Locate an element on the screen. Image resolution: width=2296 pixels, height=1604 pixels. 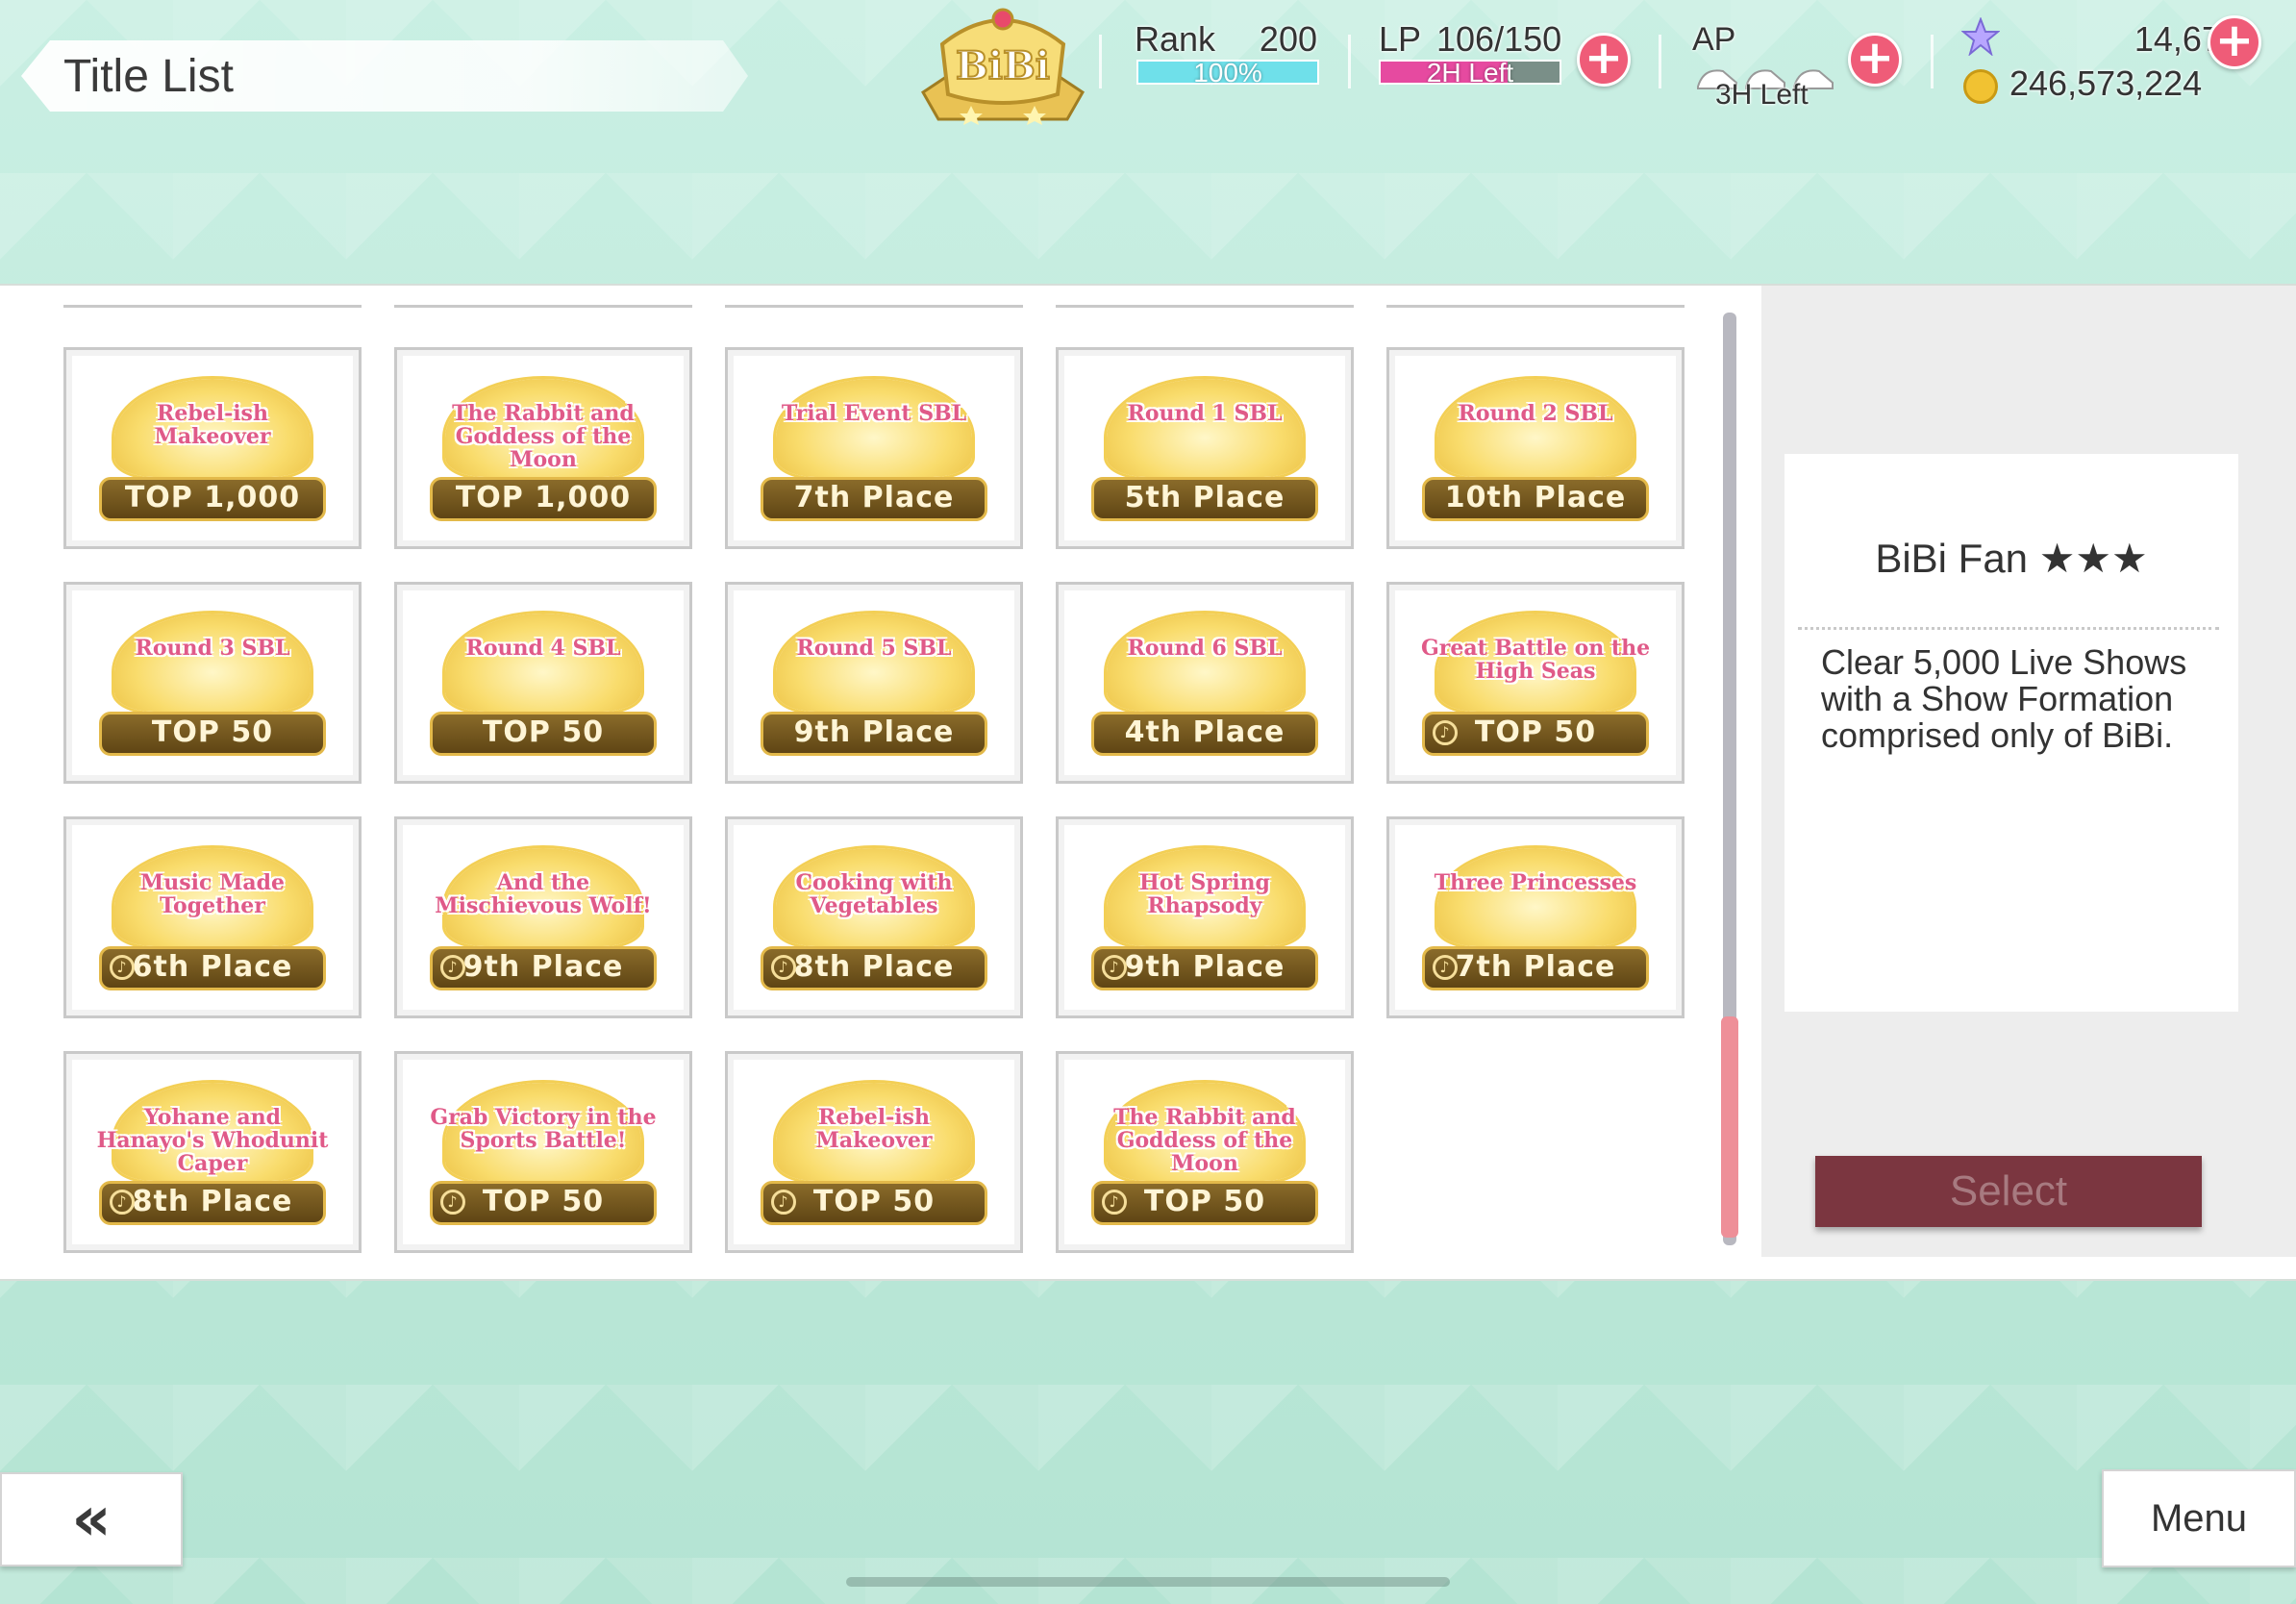
title-emblem: Music Made Together is located at coordinates (212, 896).